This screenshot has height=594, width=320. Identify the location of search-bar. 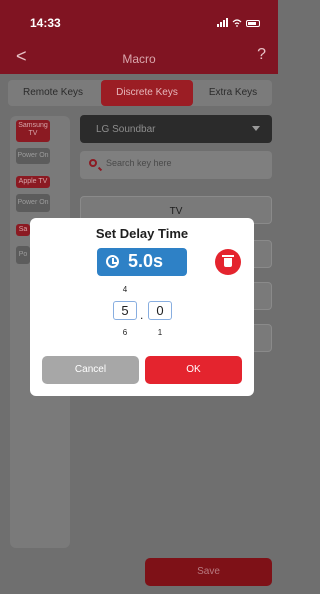
(176, 165).